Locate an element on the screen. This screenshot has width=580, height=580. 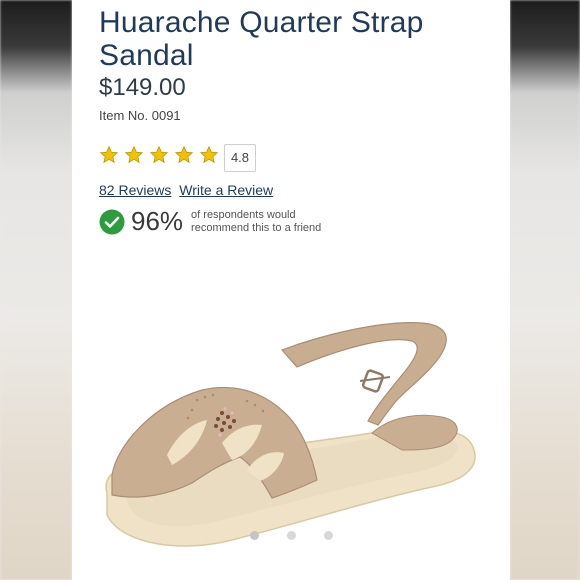
star-rating is located at coordinates (159, 155).